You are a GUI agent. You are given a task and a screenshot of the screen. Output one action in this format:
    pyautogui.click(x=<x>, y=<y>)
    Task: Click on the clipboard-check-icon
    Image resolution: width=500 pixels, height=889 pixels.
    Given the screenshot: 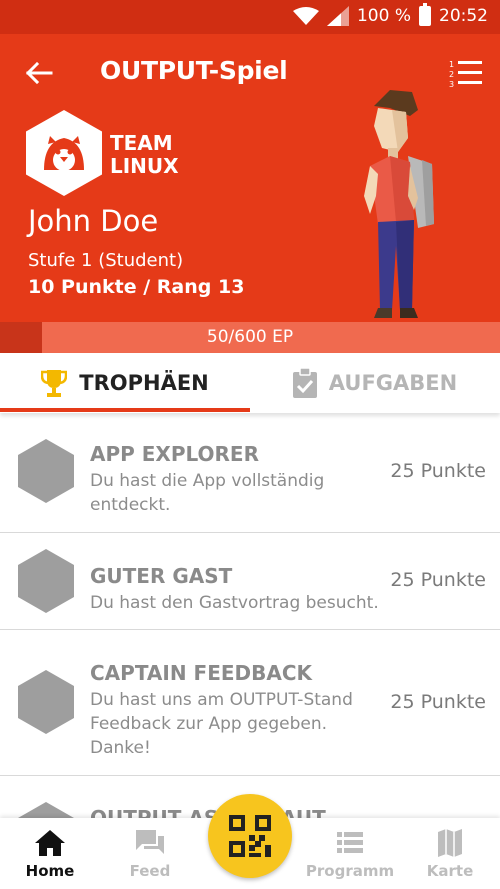 What is the action you would take?
    pyautogui.click(x=304, y=383)
    